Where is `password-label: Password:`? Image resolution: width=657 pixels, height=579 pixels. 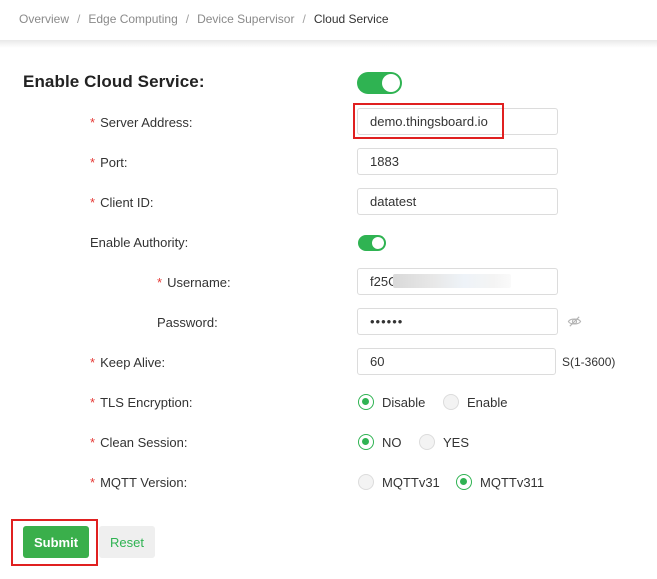 password-label: Password: is located at coordinates (187, 322).